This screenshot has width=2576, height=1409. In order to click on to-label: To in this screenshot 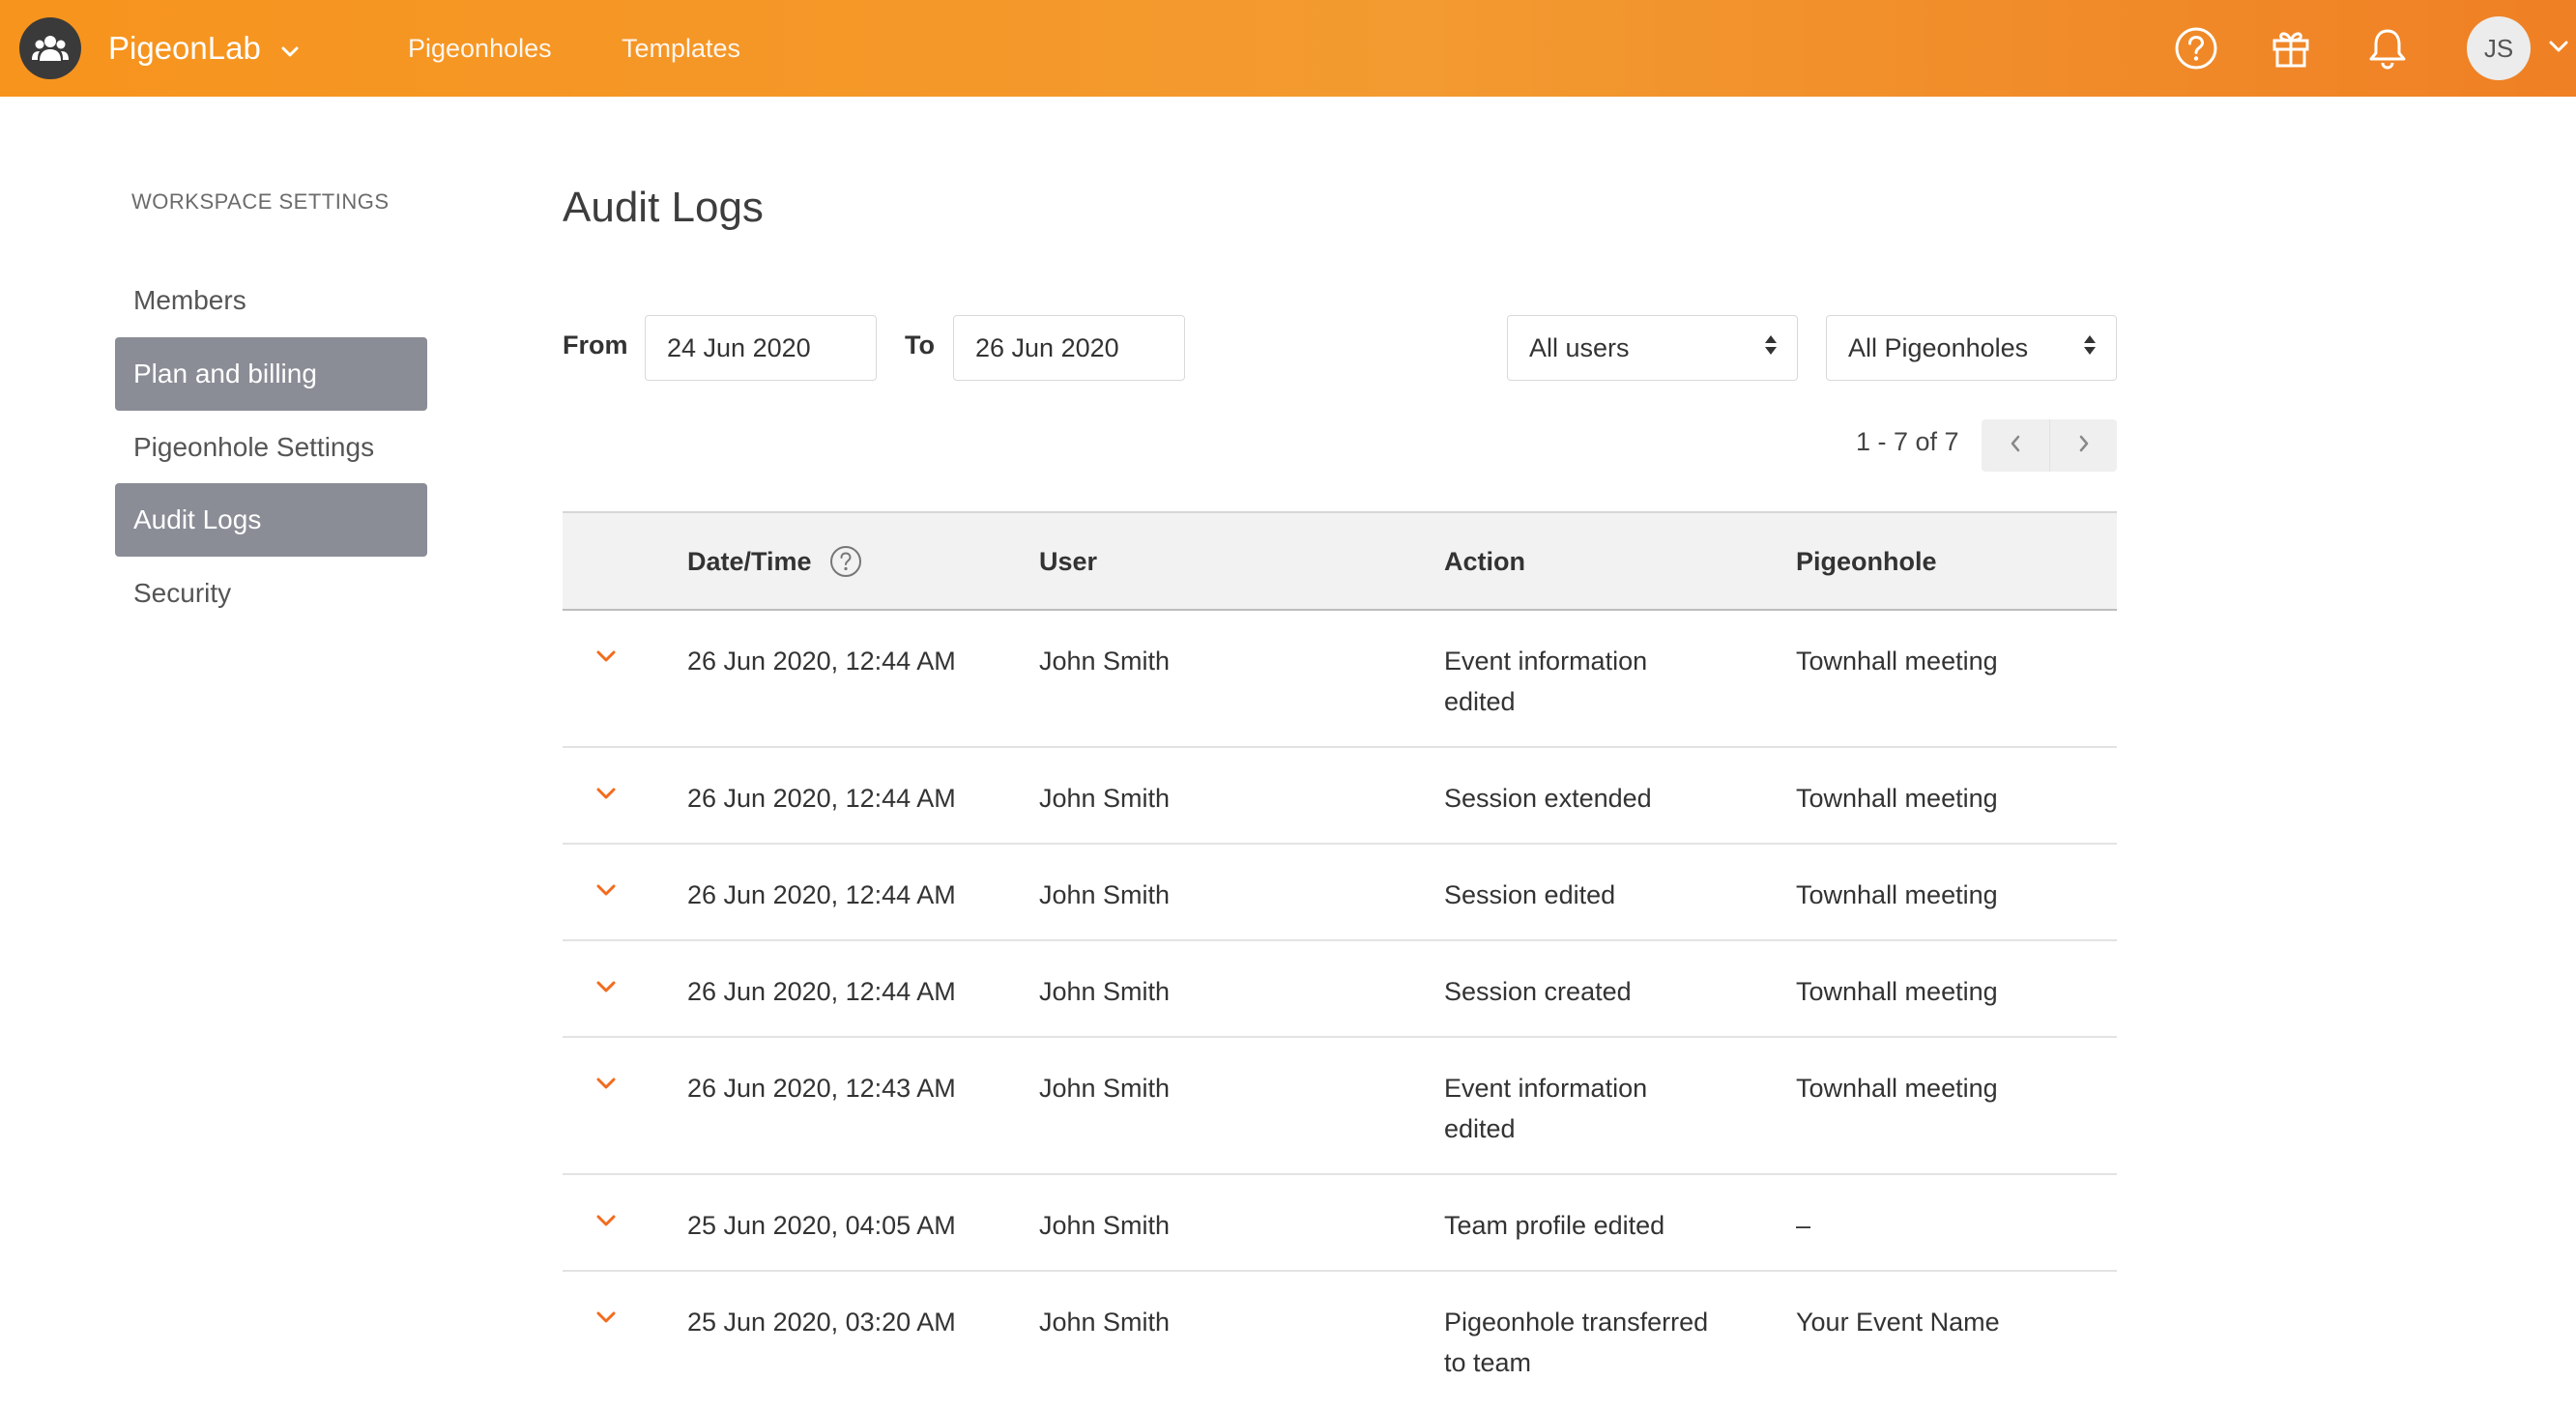, I will do `click(920, 345)`.